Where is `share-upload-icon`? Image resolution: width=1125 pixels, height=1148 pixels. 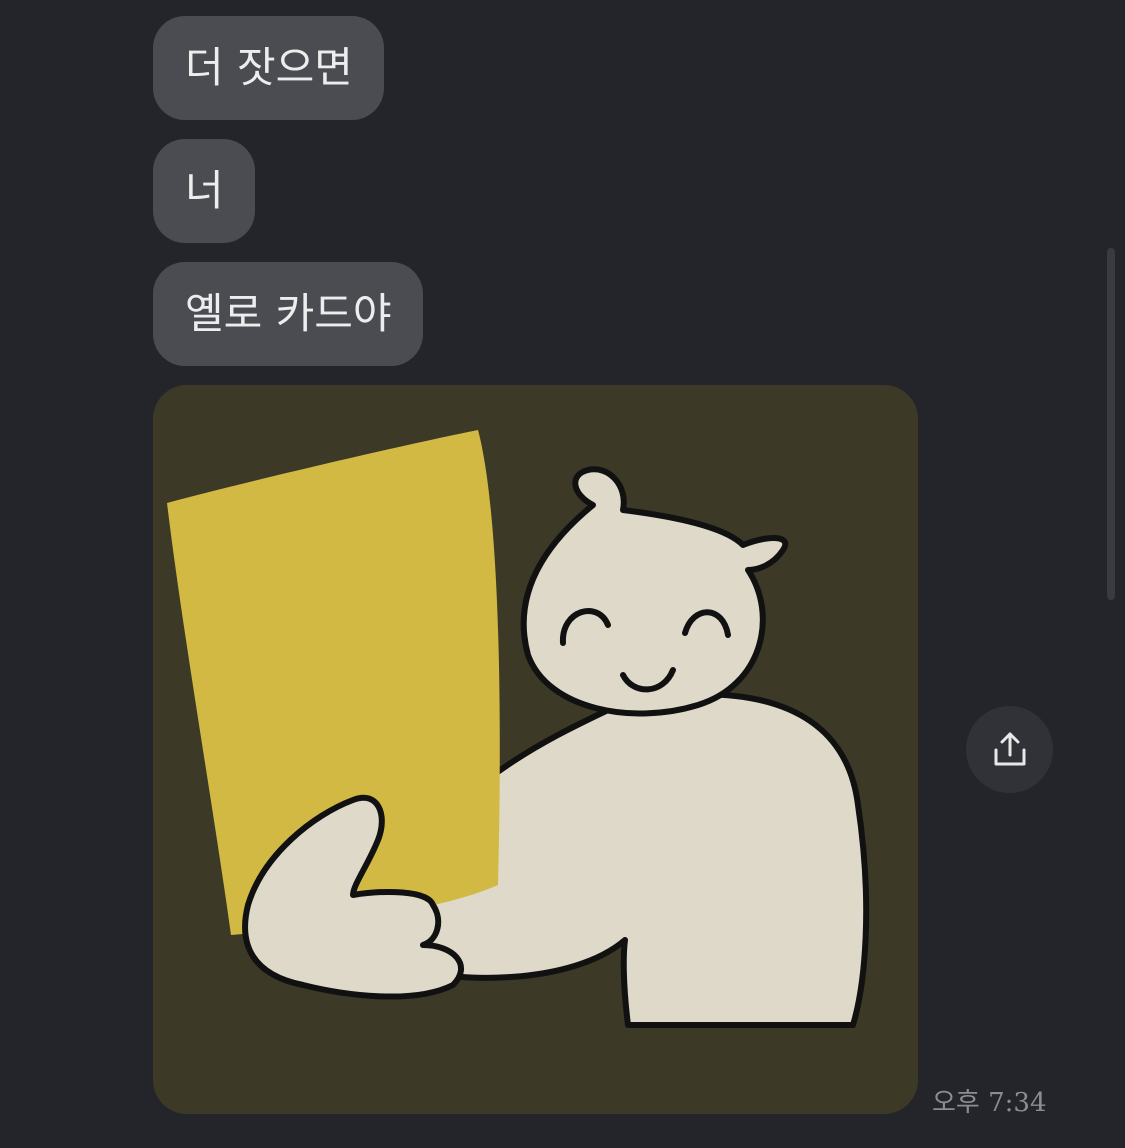 share-upload-icon is located at coordinates (1009, 748).